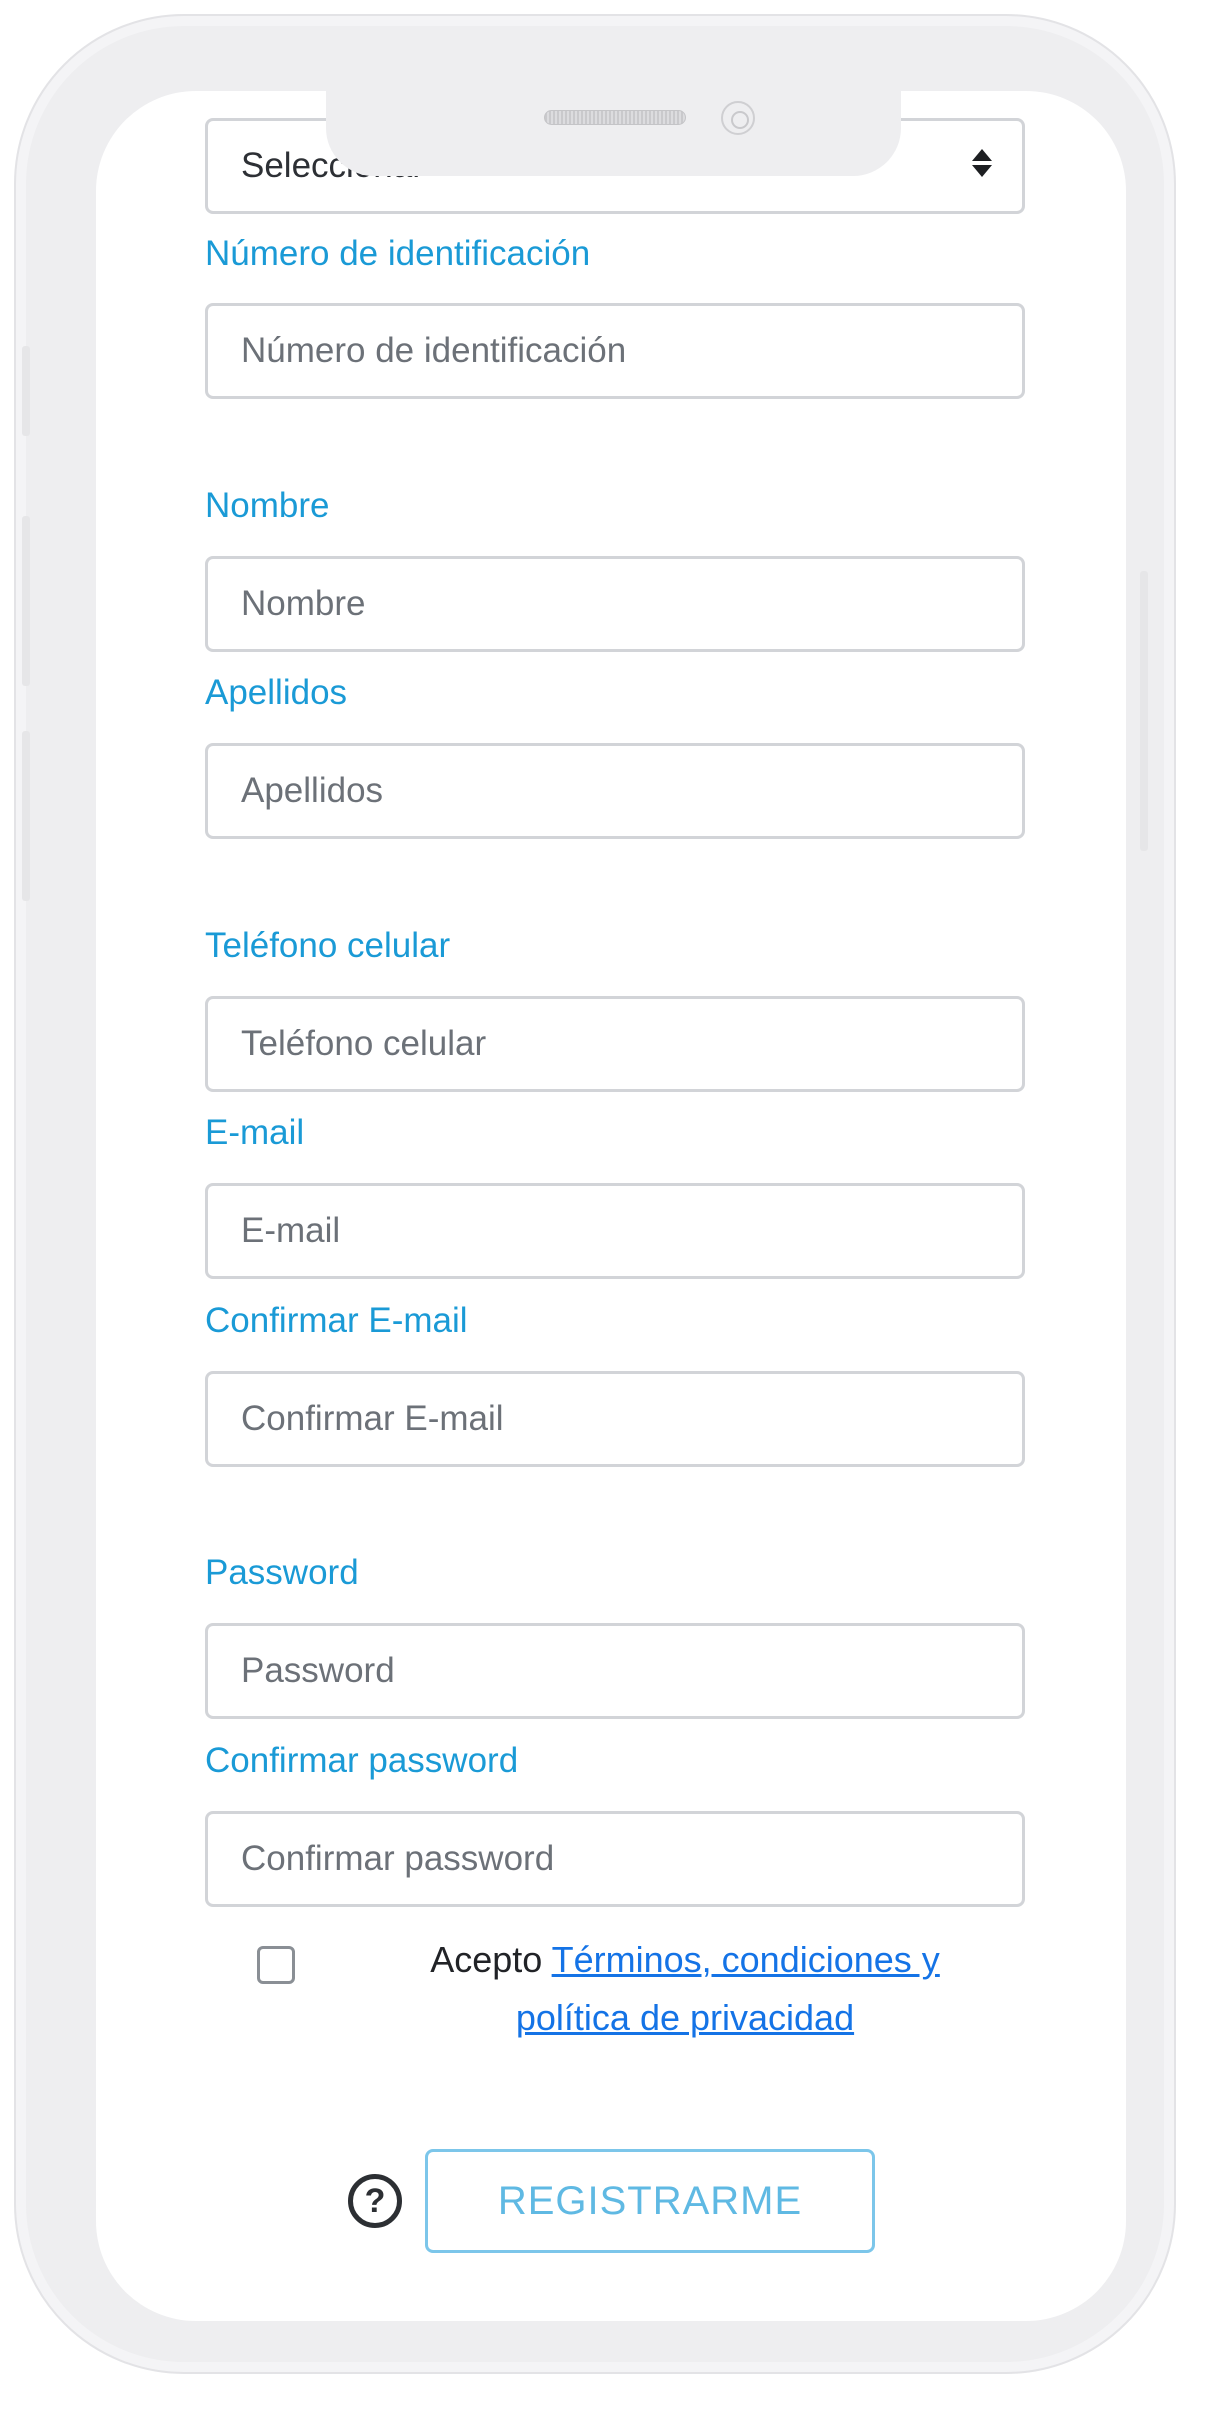 This screenshot has width=1212, height=2413. I want to click on register-button: REGISTRARME, so click(650, 2201).